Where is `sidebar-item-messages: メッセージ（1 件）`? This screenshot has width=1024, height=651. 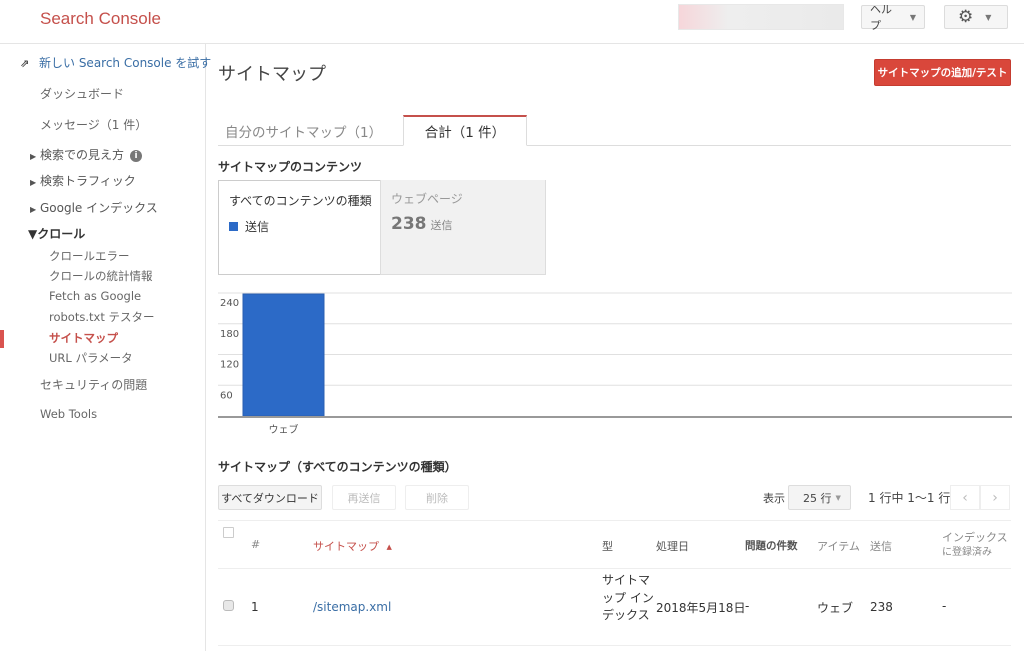 sidebar-item-messages: メッセージ（1 件） is located at coordinates (93, 124).